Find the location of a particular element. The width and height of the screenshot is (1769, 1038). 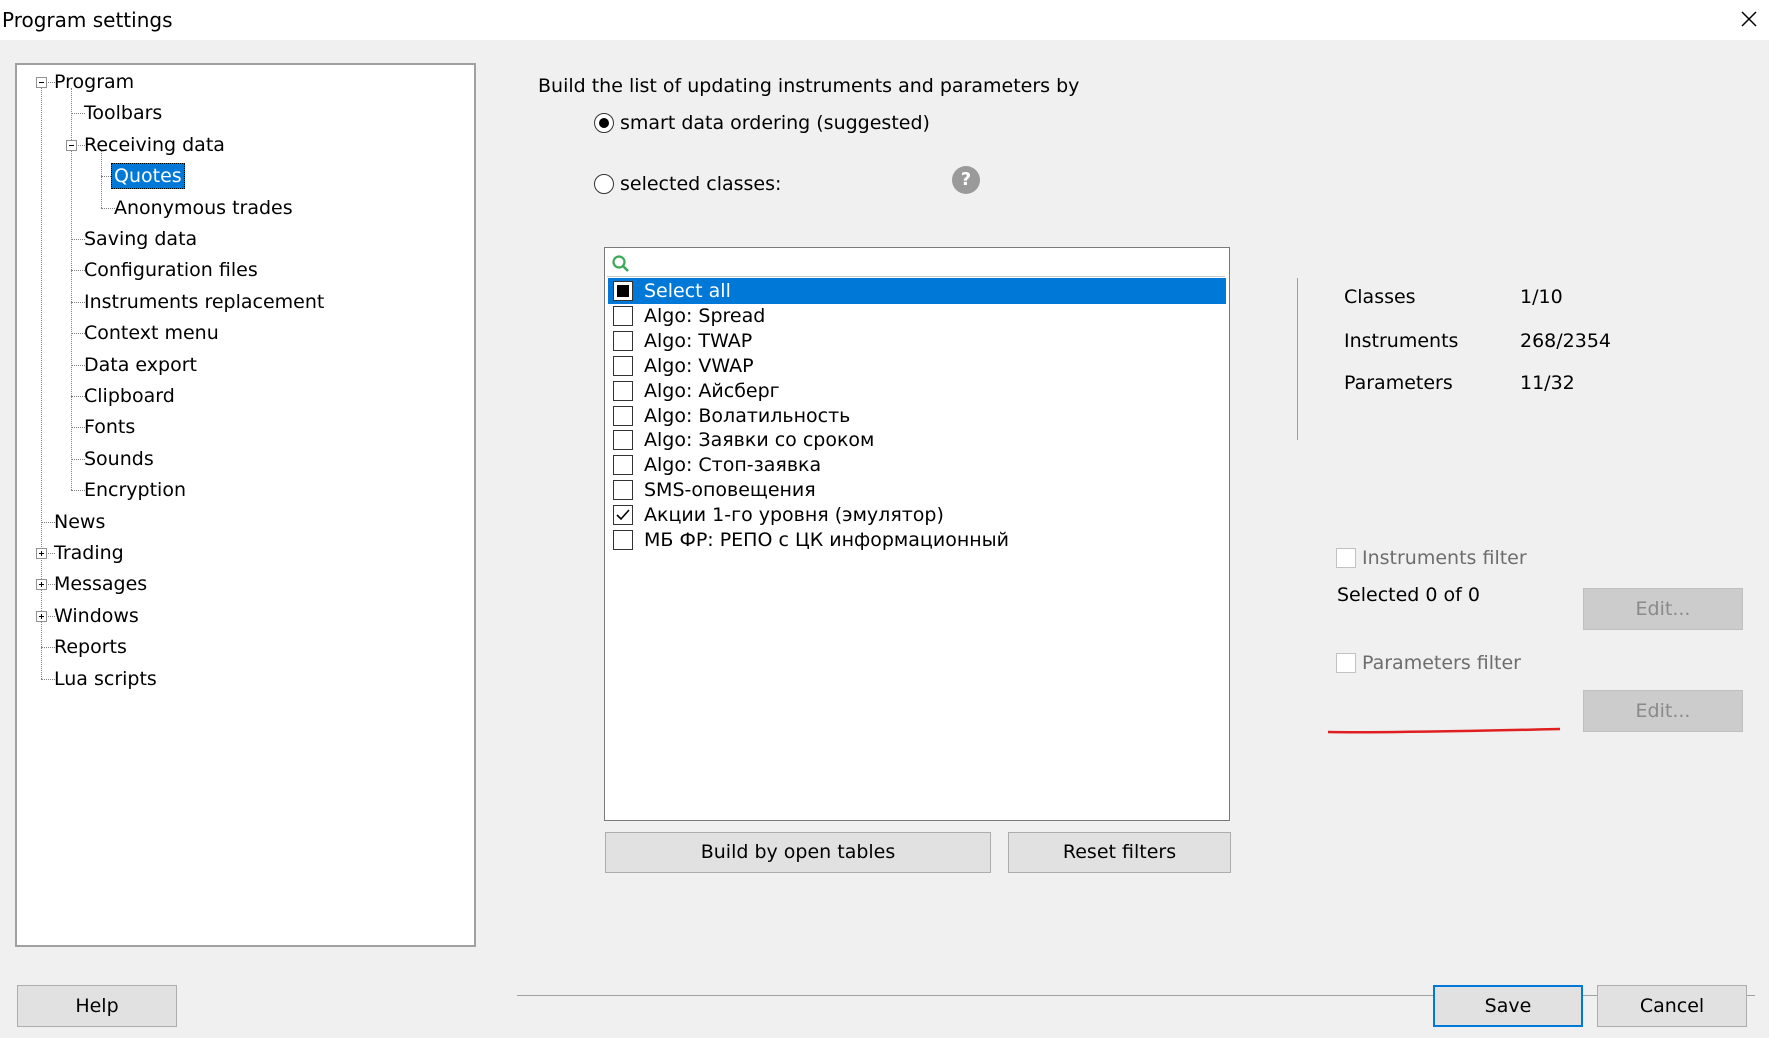

tree-item-data-export: Data export is located at coordinates (140, 365).